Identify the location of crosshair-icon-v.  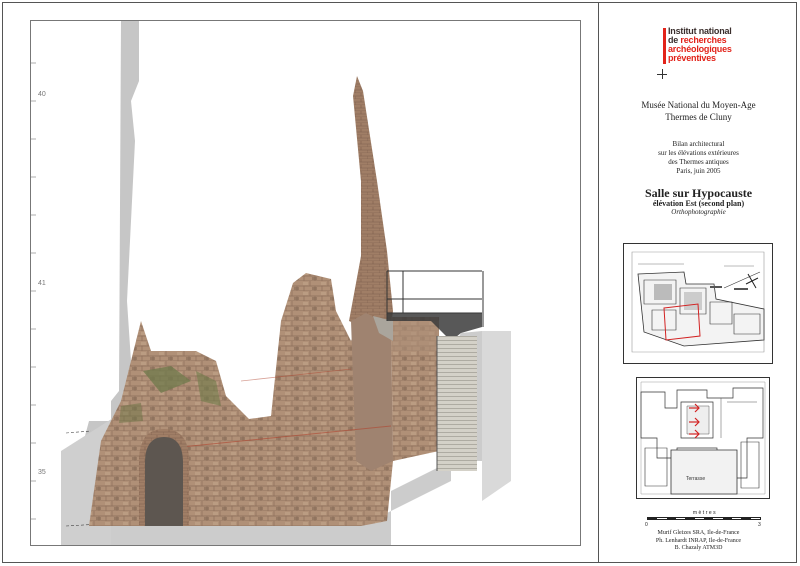
(662, 74).